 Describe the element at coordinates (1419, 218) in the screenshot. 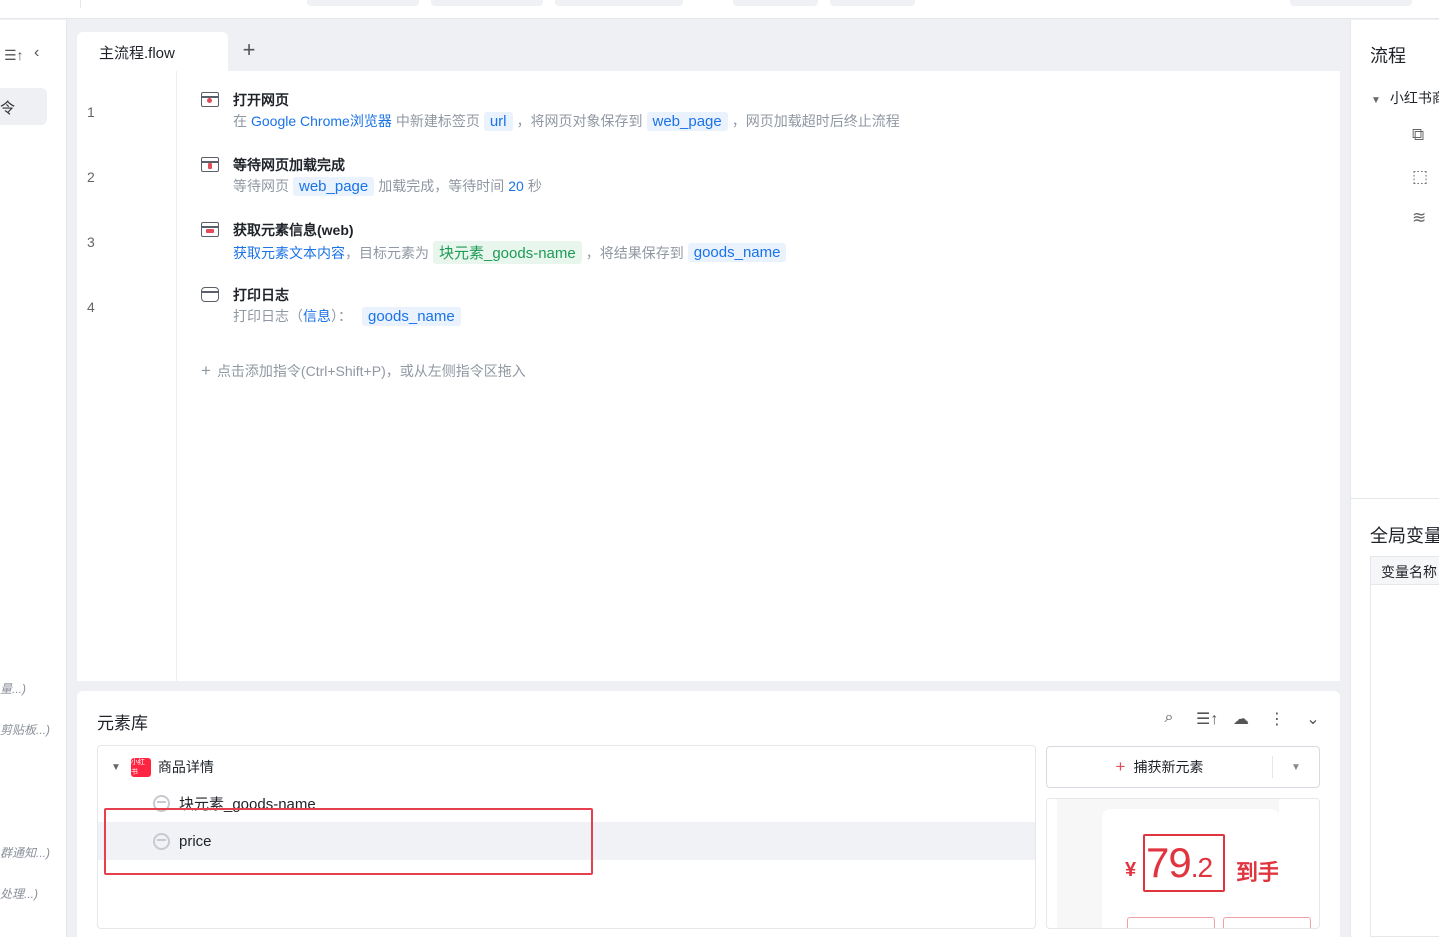

I see `layers-icon: ≋` at that location.